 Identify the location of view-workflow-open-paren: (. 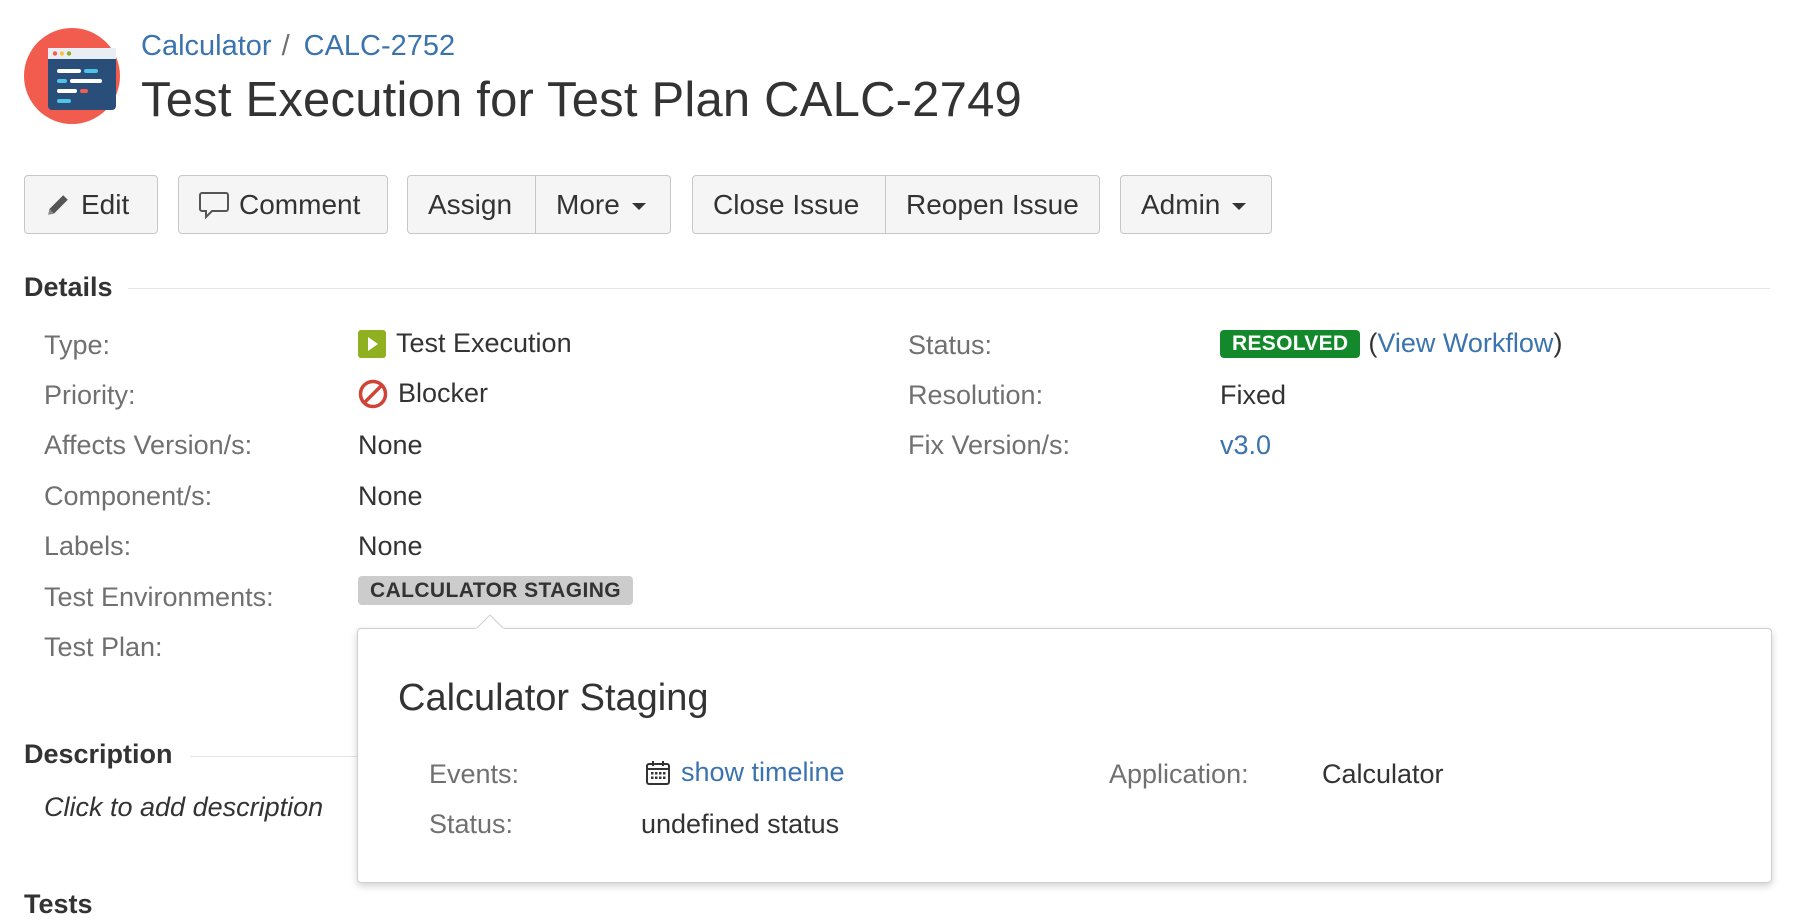
(1373, 343).